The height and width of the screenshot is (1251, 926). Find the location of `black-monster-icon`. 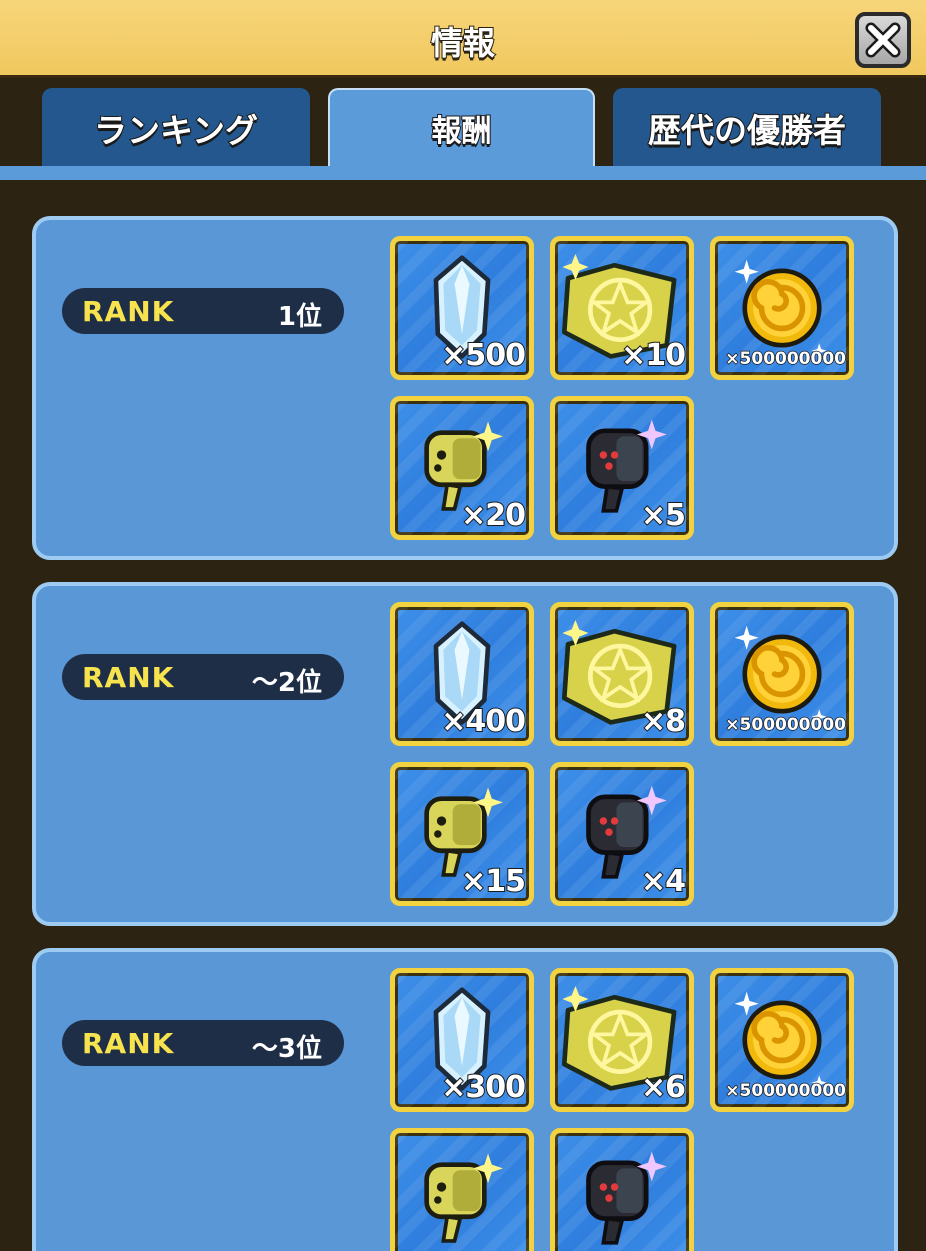

black-monster-icon is located at coordinates (622, 1192).